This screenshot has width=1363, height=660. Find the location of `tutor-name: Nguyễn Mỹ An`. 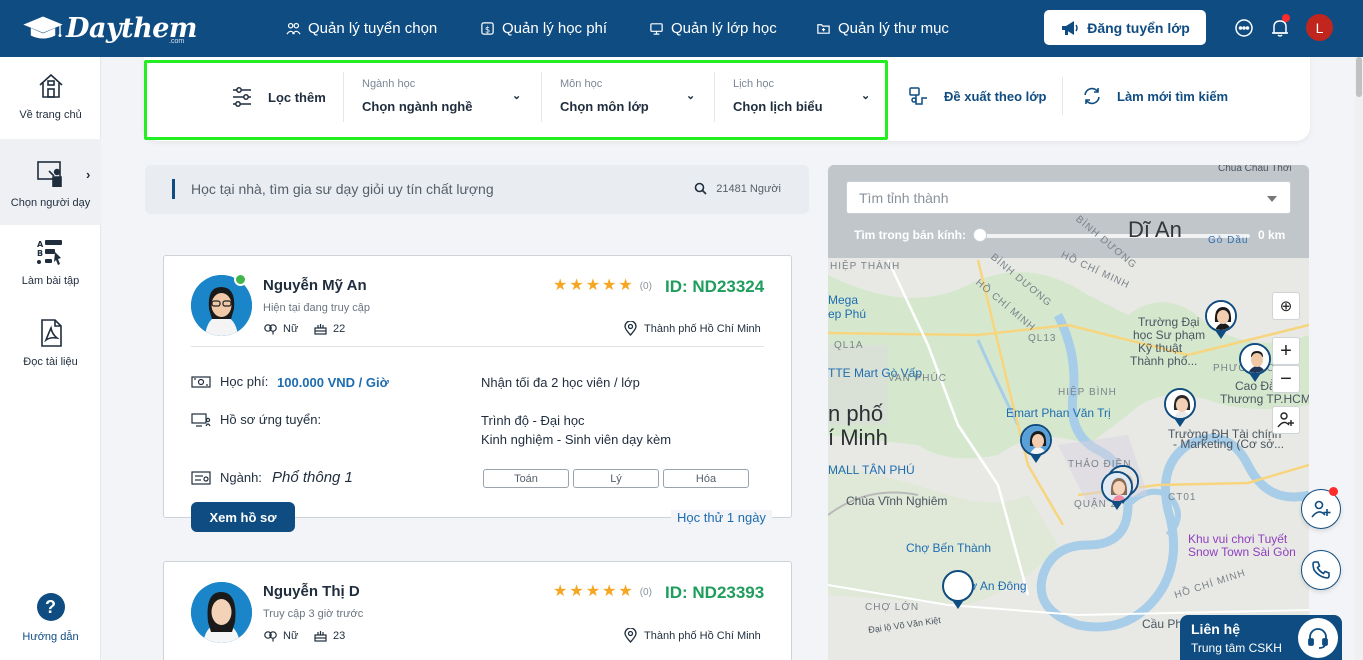

tutor-name: Nguyễn Mỹ An is located at coordinates (315, 285).